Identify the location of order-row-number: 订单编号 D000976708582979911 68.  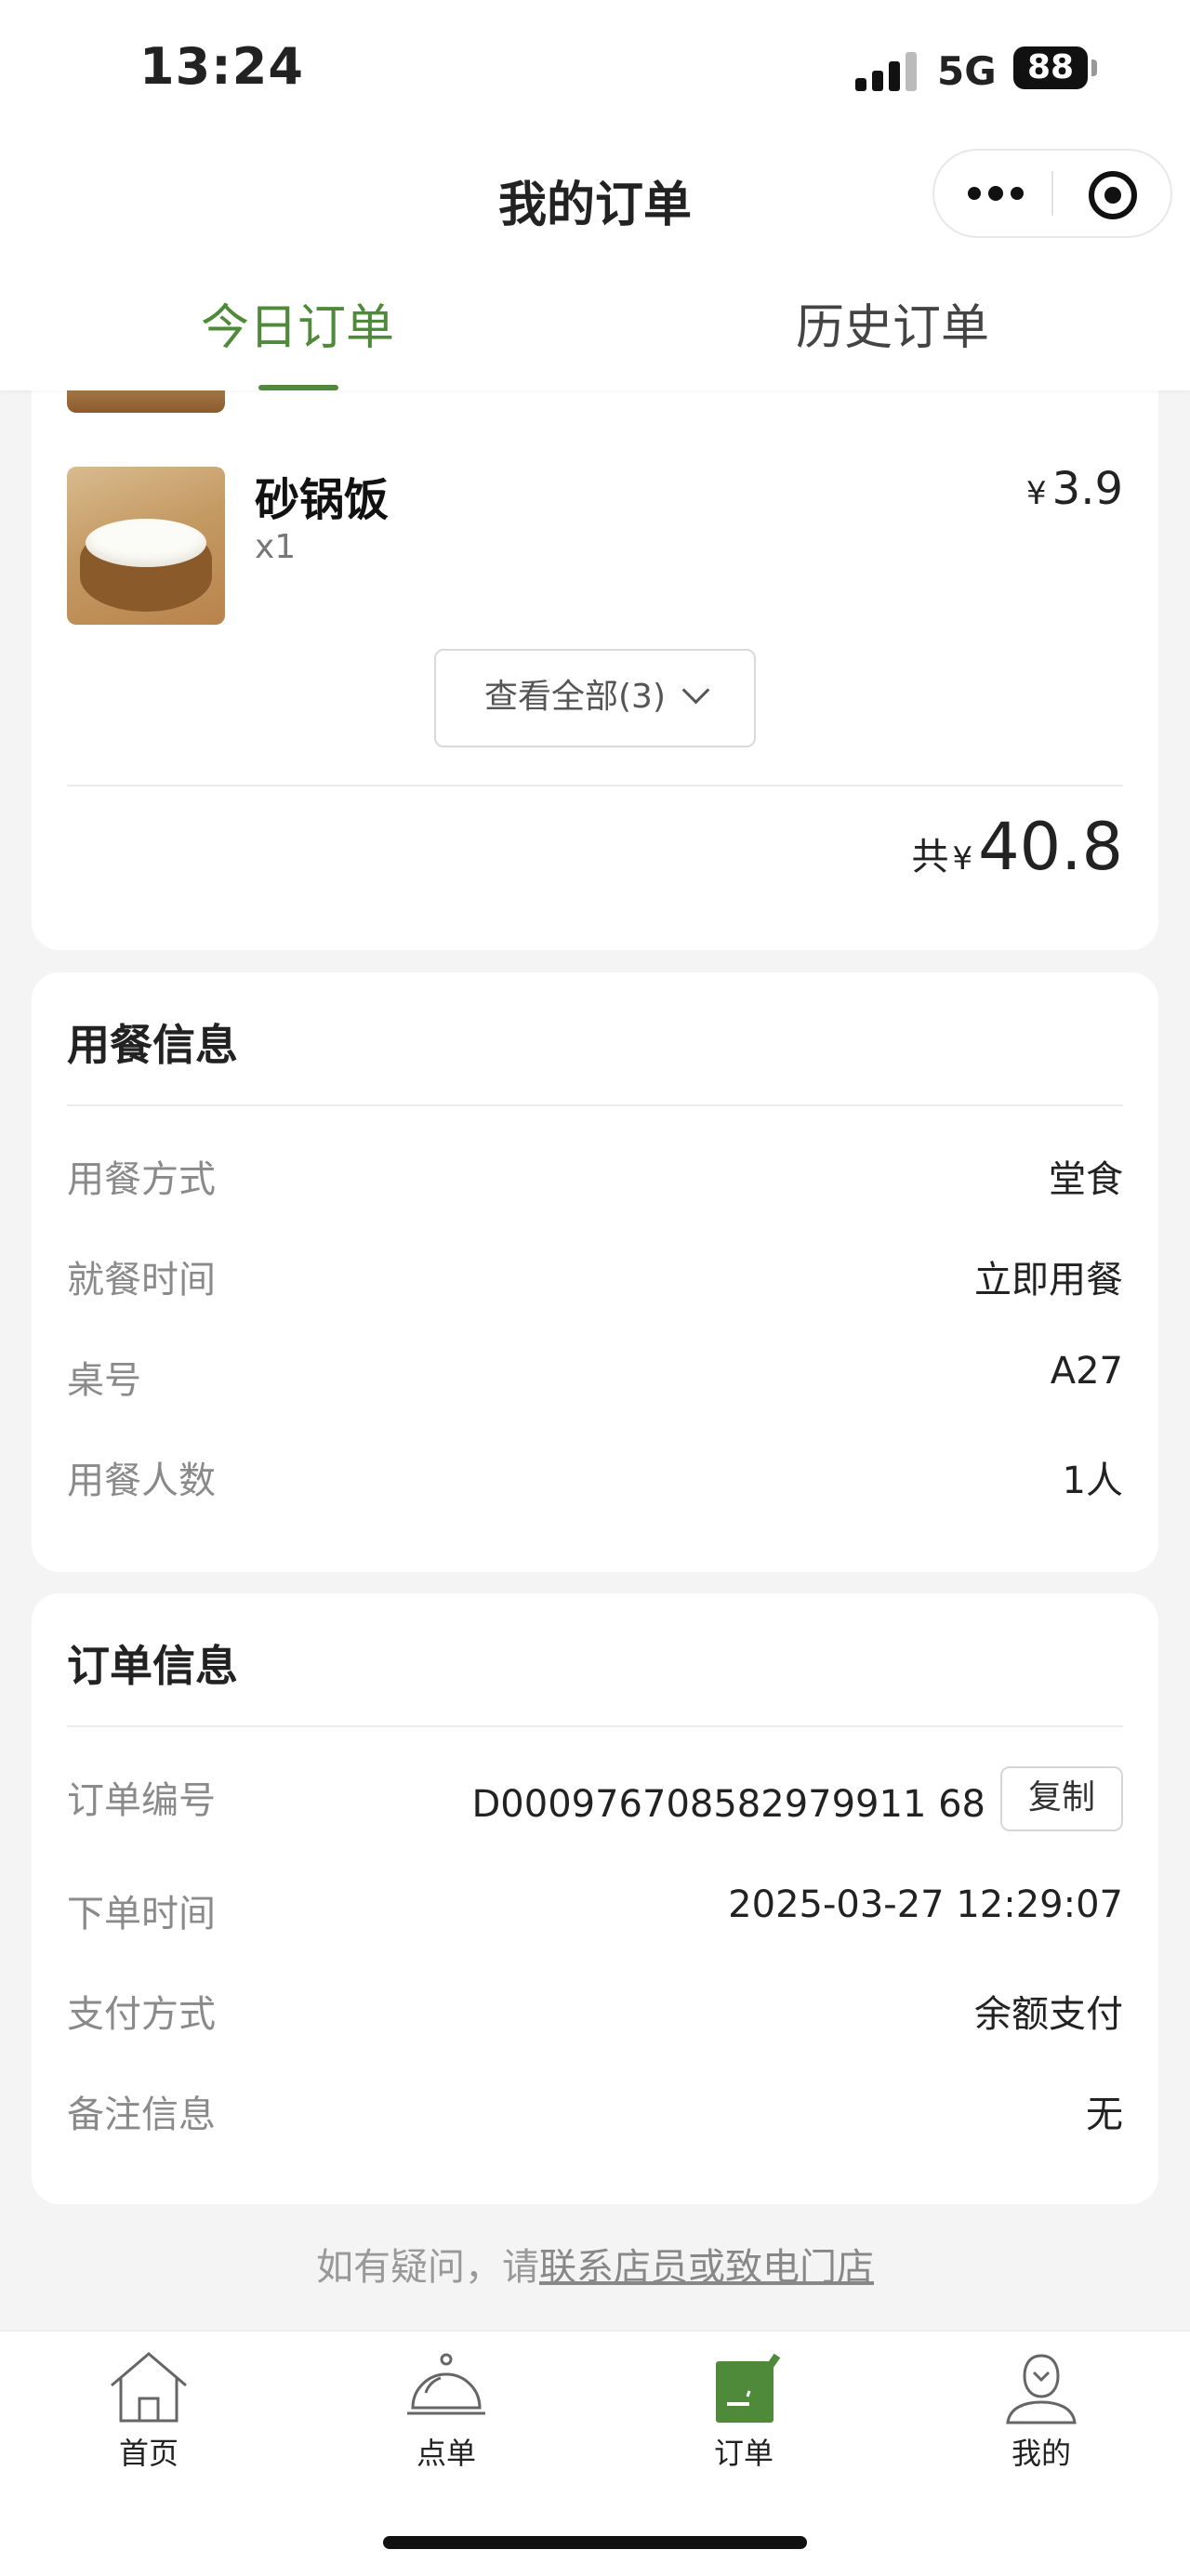
(595, 1798).